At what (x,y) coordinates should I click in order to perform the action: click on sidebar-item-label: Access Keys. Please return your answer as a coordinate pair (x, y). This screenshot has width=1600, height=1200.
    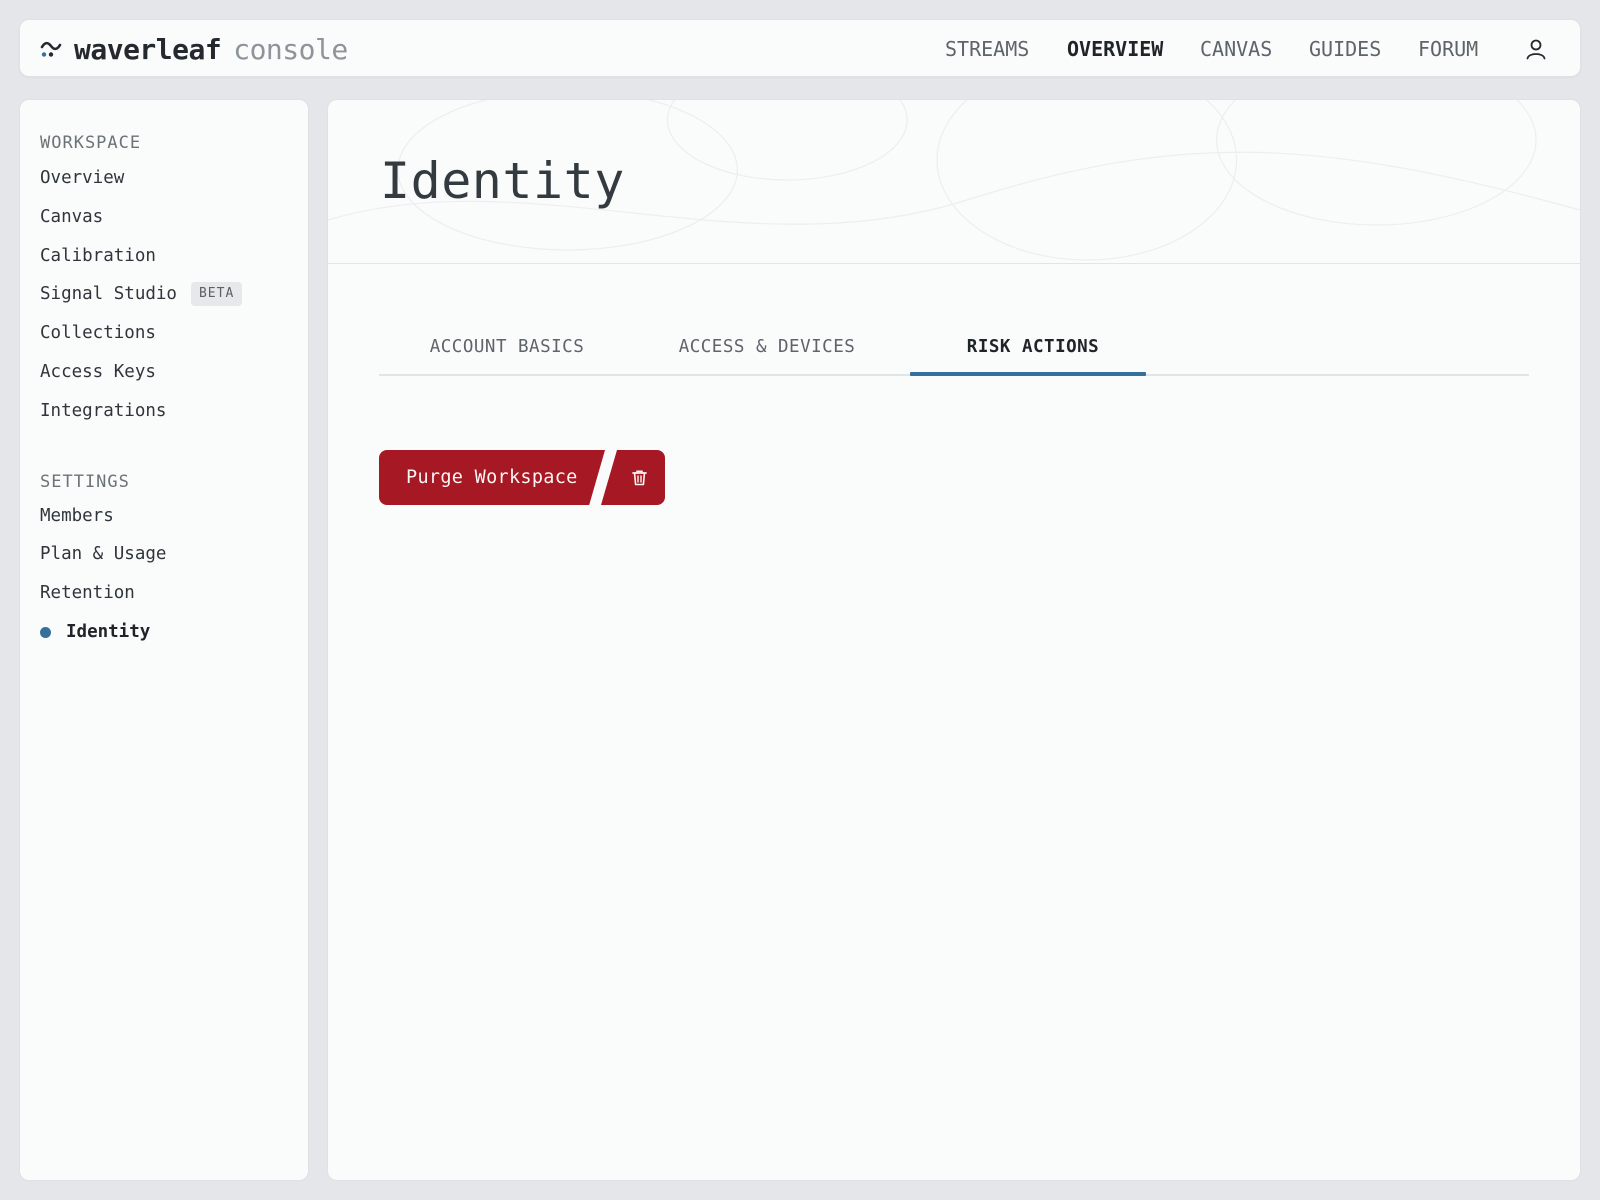
    Looking at the image, I should click on (98, 372).